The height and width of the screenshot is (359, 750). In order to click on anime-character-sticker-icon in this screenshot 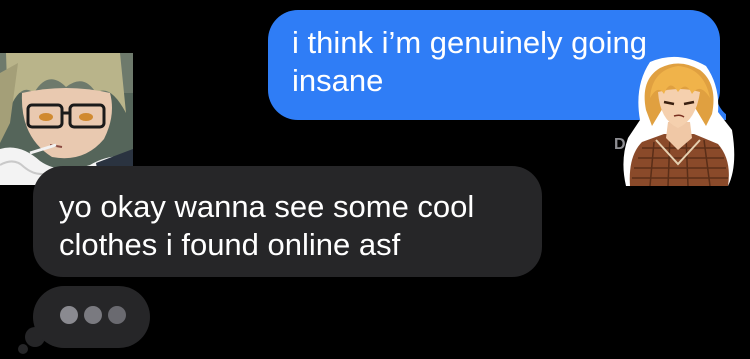, I will do `click(679, 121)`.